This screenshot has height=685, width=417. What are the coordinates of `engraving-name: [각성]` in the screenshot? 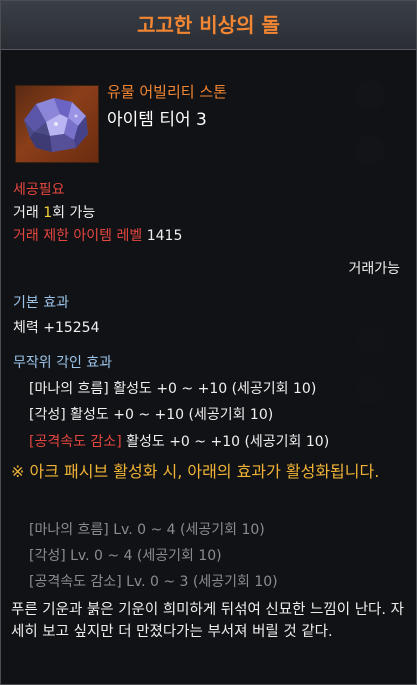 It's located at (47, 415).